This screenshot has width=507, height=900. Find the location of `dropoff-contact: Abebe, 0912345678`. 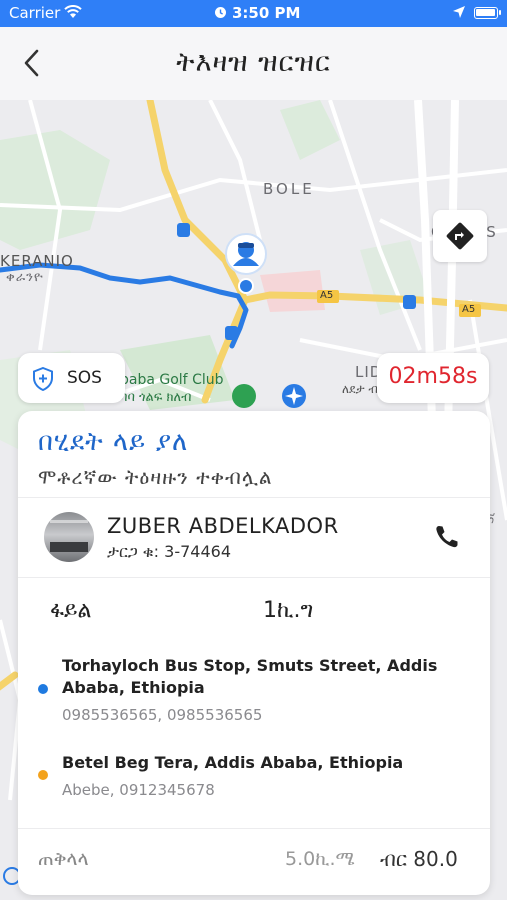

dropoff-contact: Abebe, 0912345678 is located at coordinates (138, 790).